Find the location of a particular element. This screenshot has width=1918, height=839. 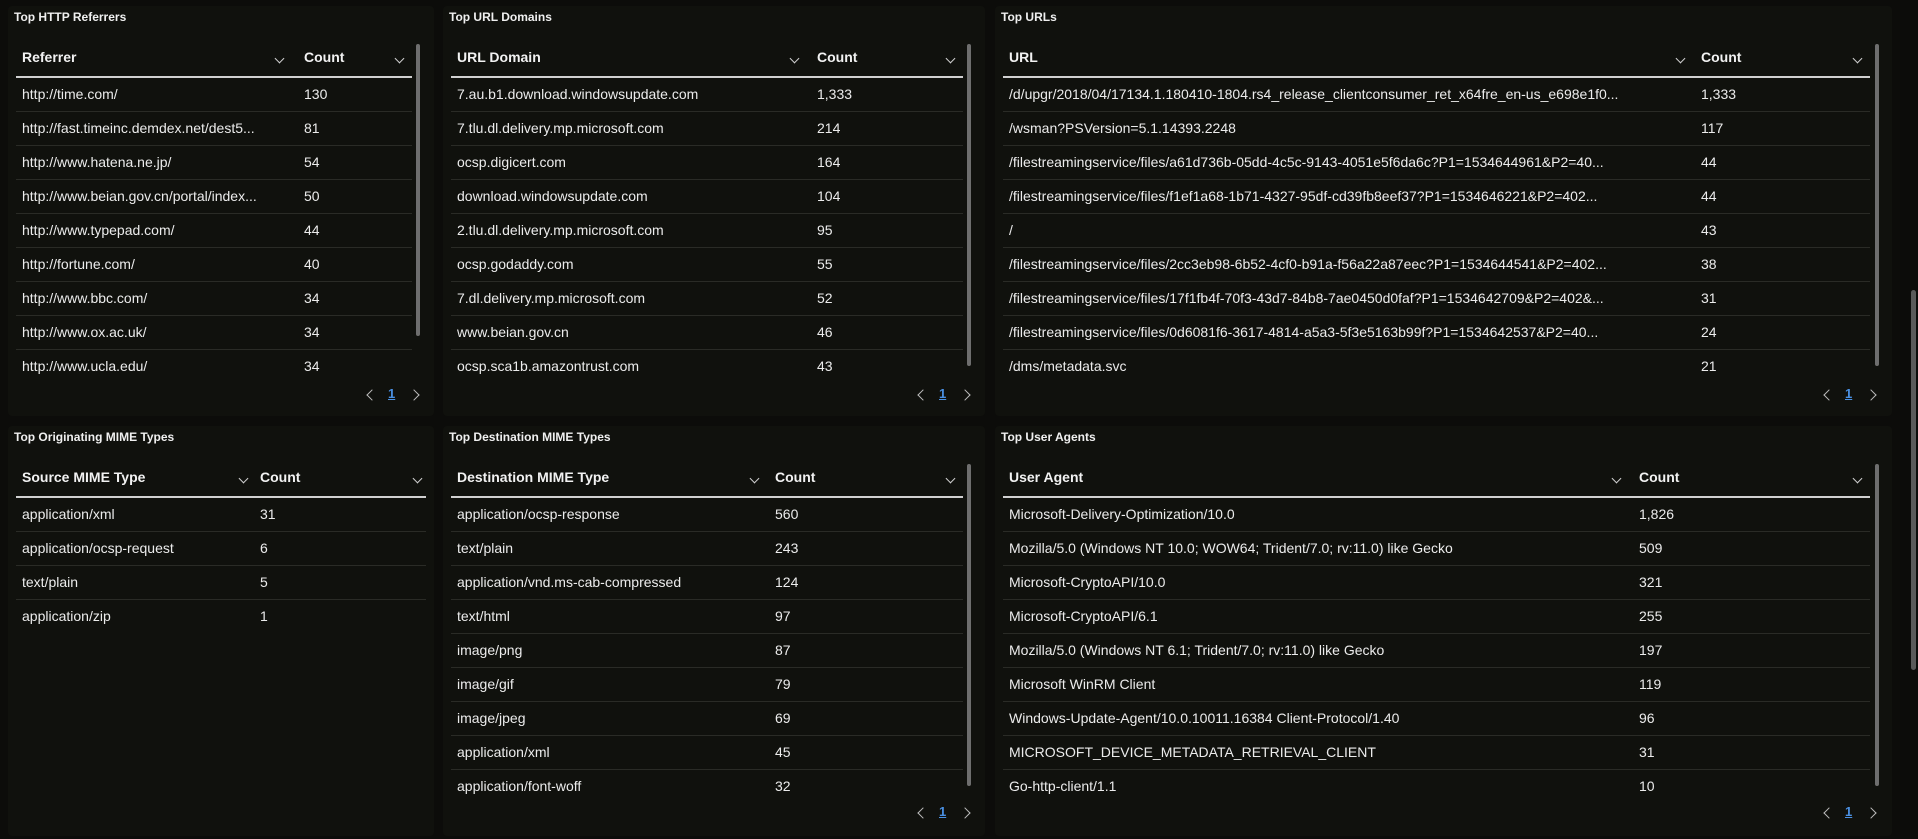

table-header: User Agent Count is located at coordinates (1436, 478).